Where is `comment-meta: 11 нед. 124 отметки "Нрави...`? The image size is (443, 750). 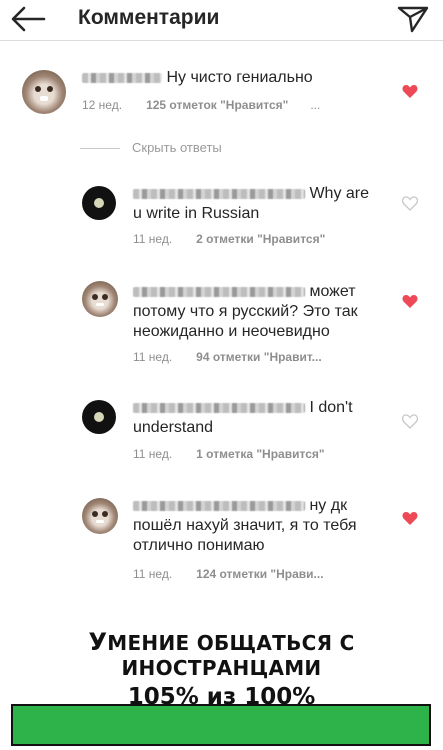
comment-meta: 11 нед. 124 отметки "Нрави... is located at coordinates (228, 574).